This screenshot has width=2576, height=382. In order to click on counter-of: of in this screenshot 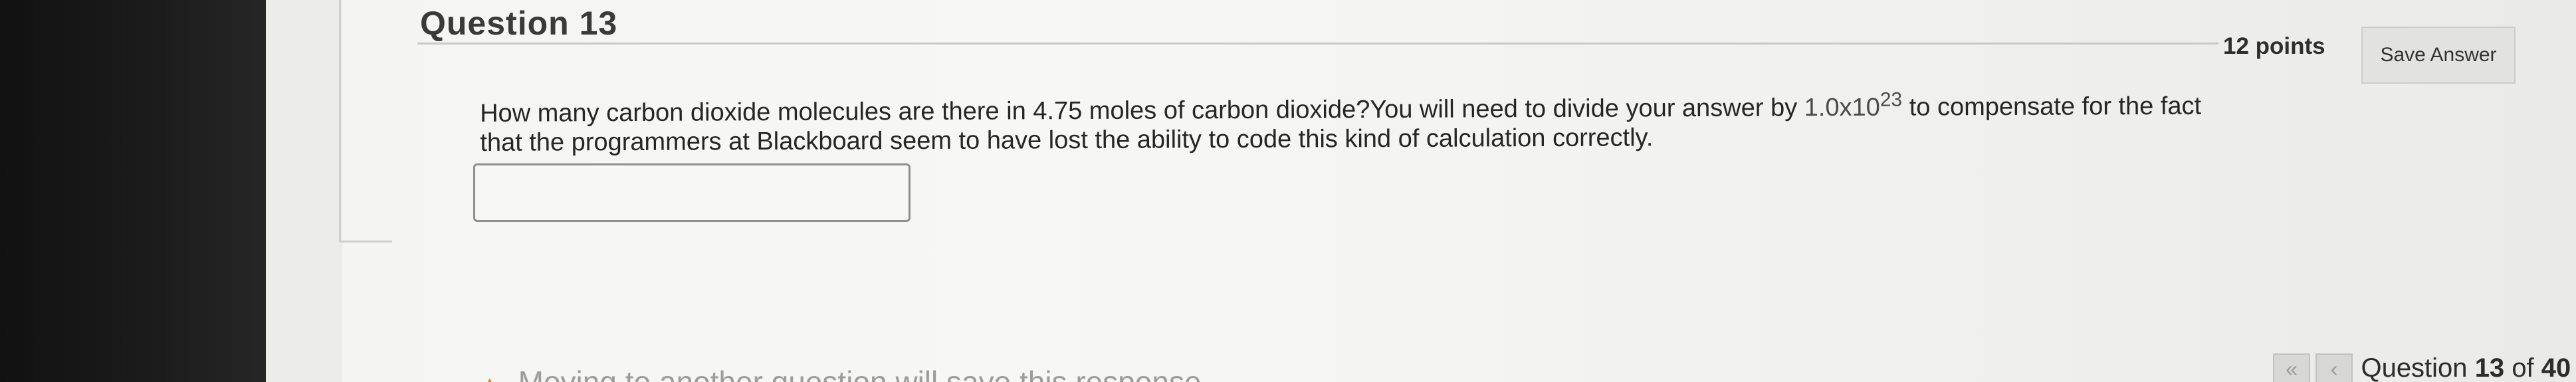, I will do `click(2523, 367)`.